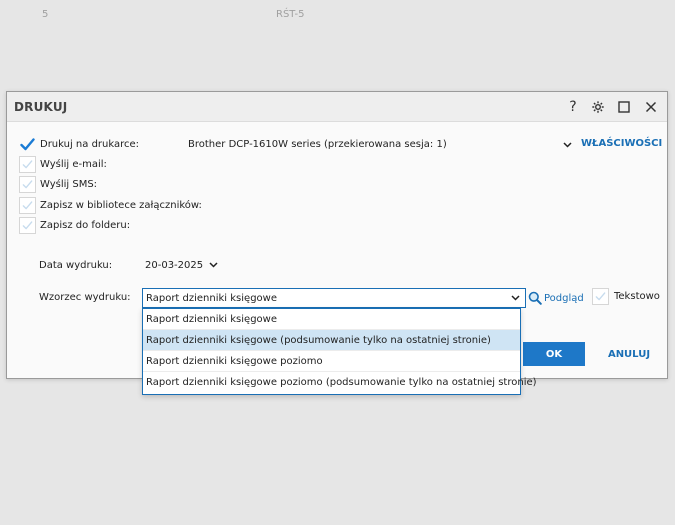 The height and width of the screenshot is (525, 675). I want to click on option-text-mode: Tekstowo, so click(626, 296).